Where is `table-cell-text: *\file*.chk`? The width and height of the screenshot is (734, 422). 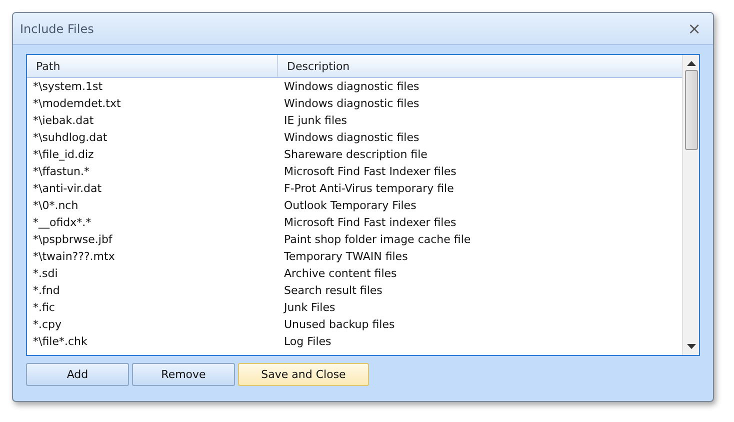
table-cell-text: *\file*.chk is located at coordinates (60, 342).